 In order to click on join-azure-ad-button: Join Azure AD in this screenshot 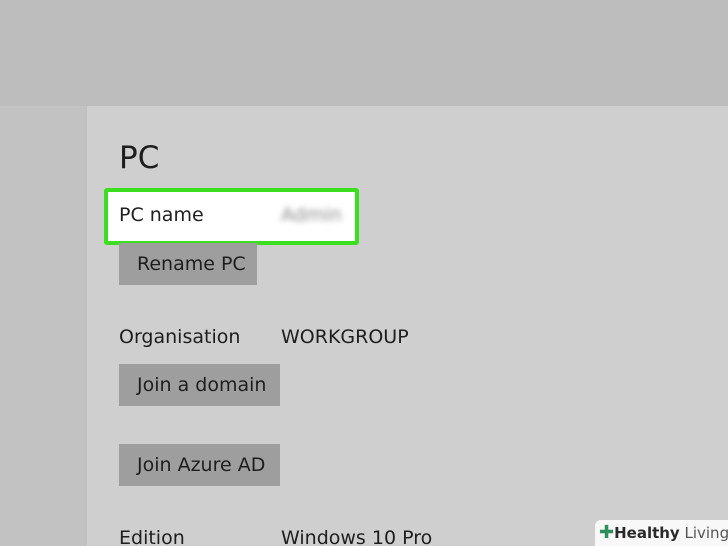, I will do `click(199, 465)`.